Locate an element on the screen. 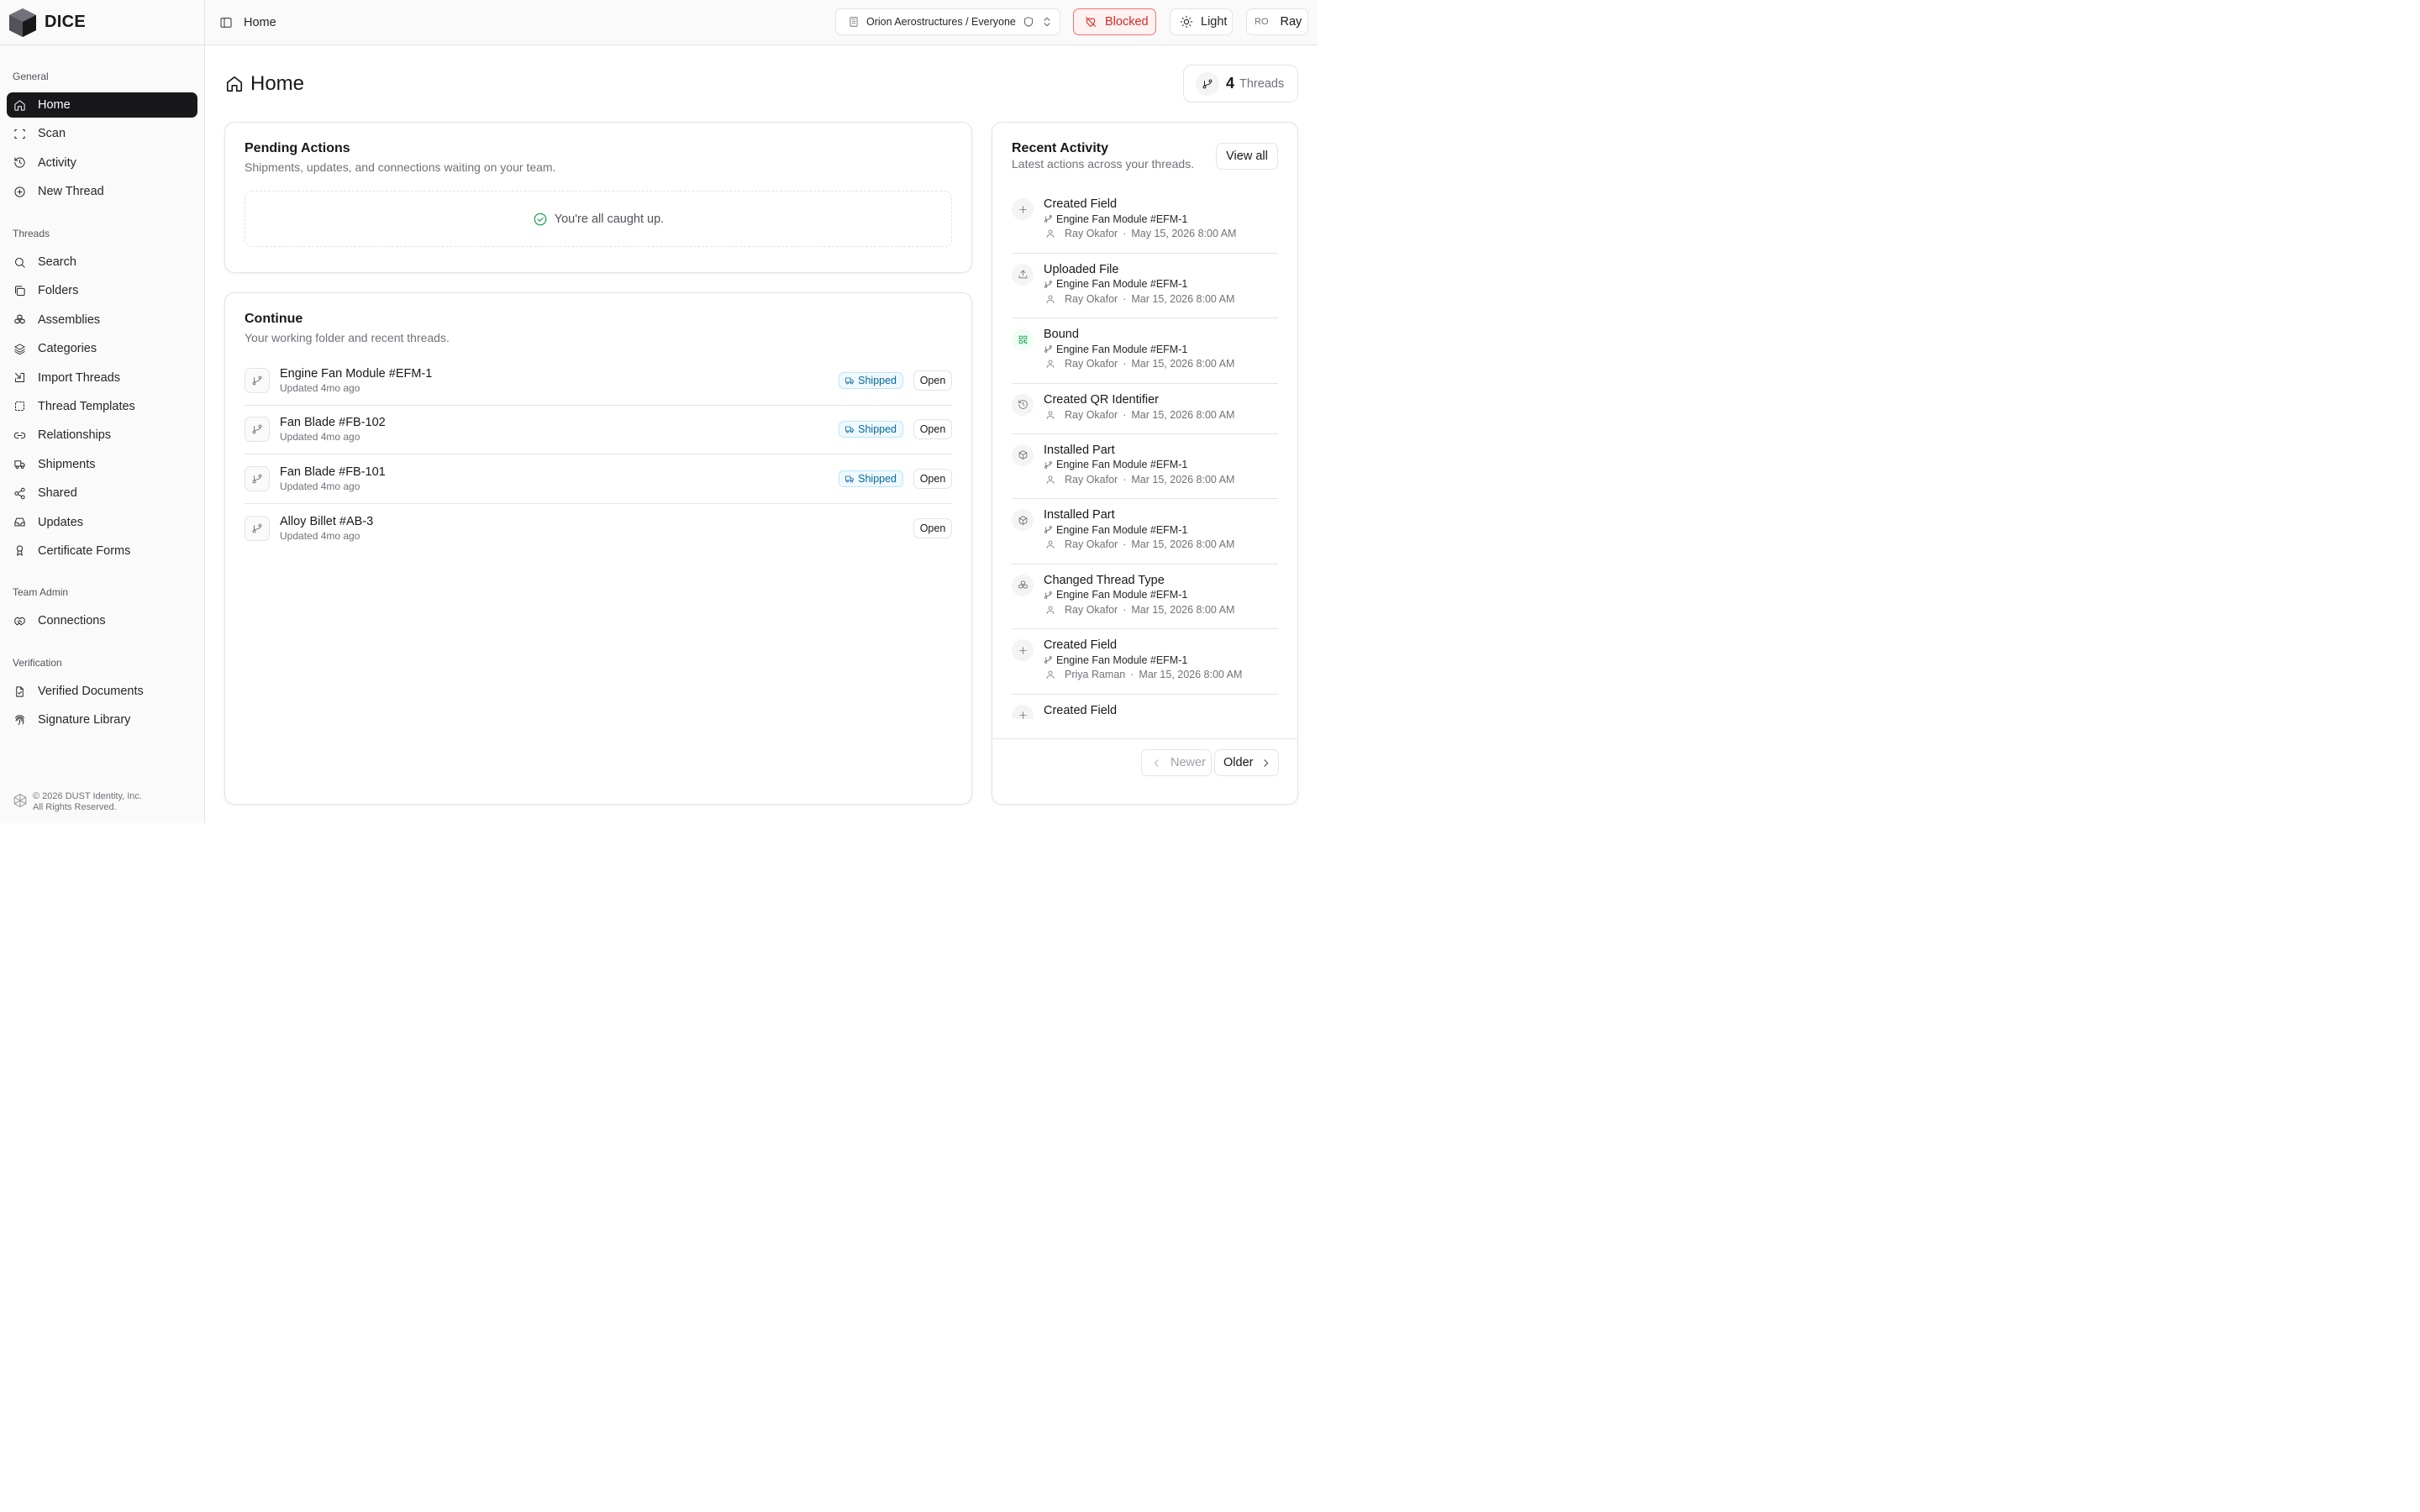  user-menu: RO Ray is located at coordinates (1277, 21).